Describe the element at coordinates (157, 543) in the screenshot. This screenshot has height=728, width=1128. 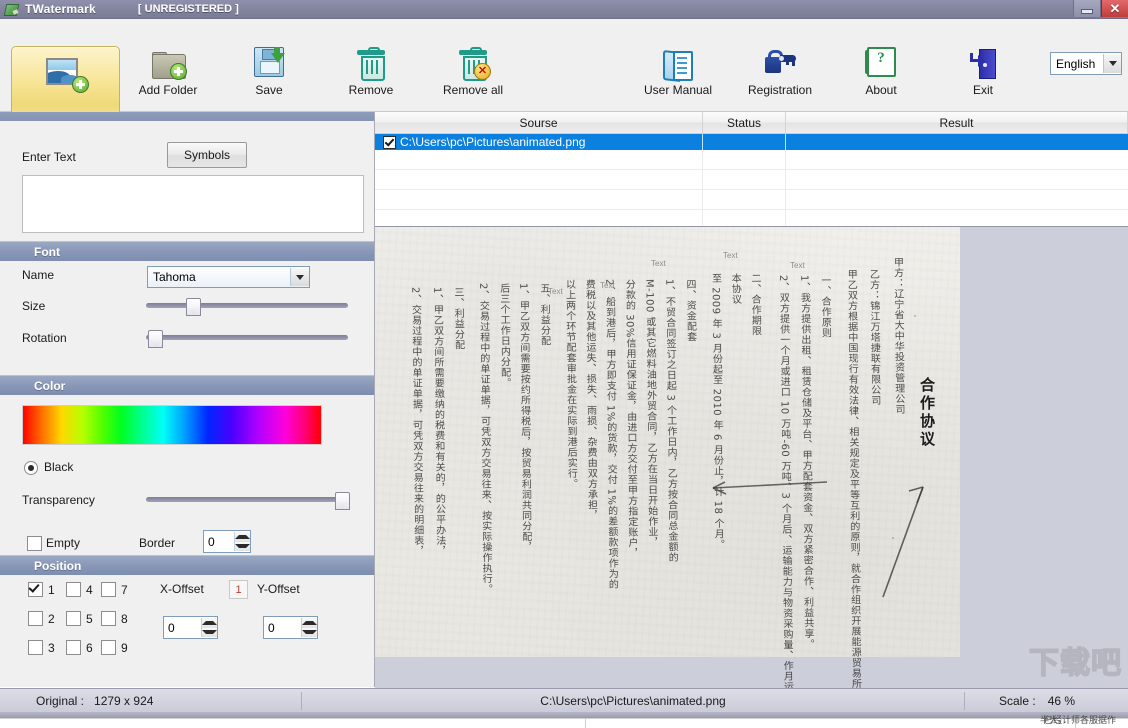
I see `border-label: Border` at that location.